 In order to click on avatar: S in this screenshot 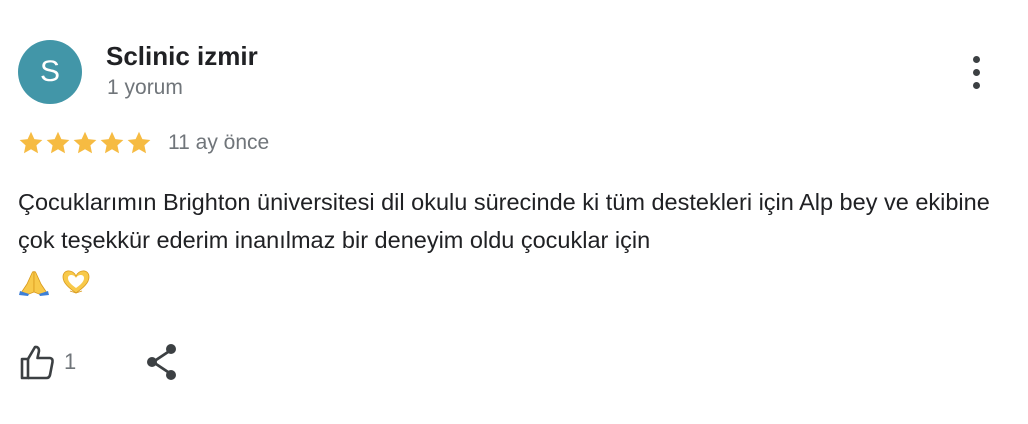, I will do `click(50, 72)`.